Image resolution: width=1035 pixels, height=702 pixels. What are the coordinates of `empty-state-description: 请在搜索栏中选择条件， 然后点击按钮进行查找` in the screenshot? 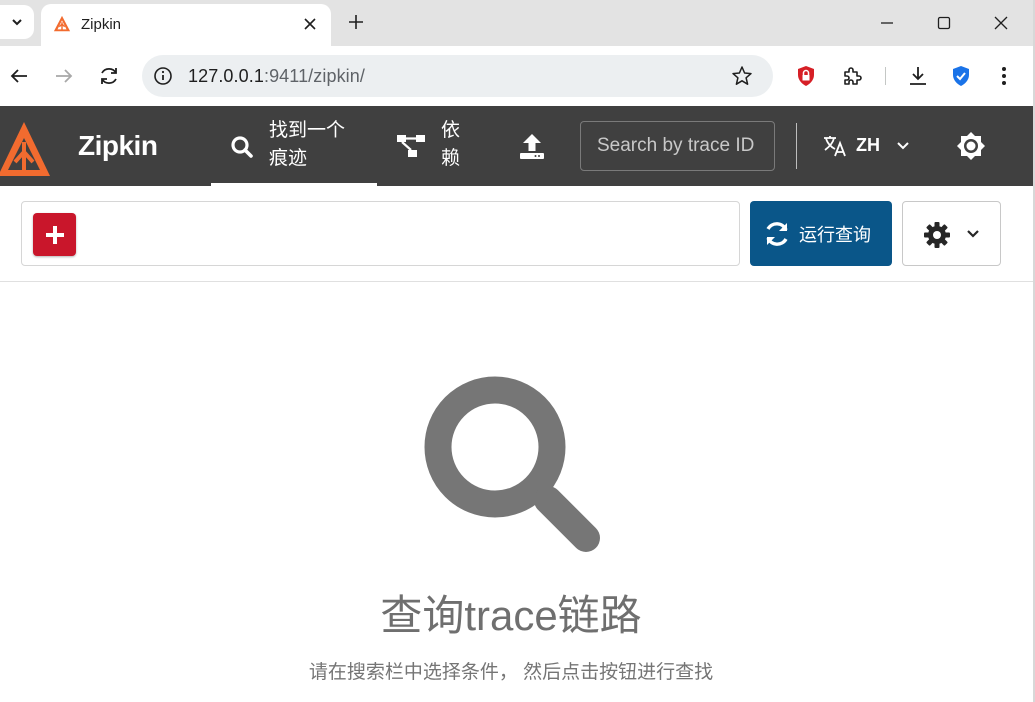 It's located at (511, 672).